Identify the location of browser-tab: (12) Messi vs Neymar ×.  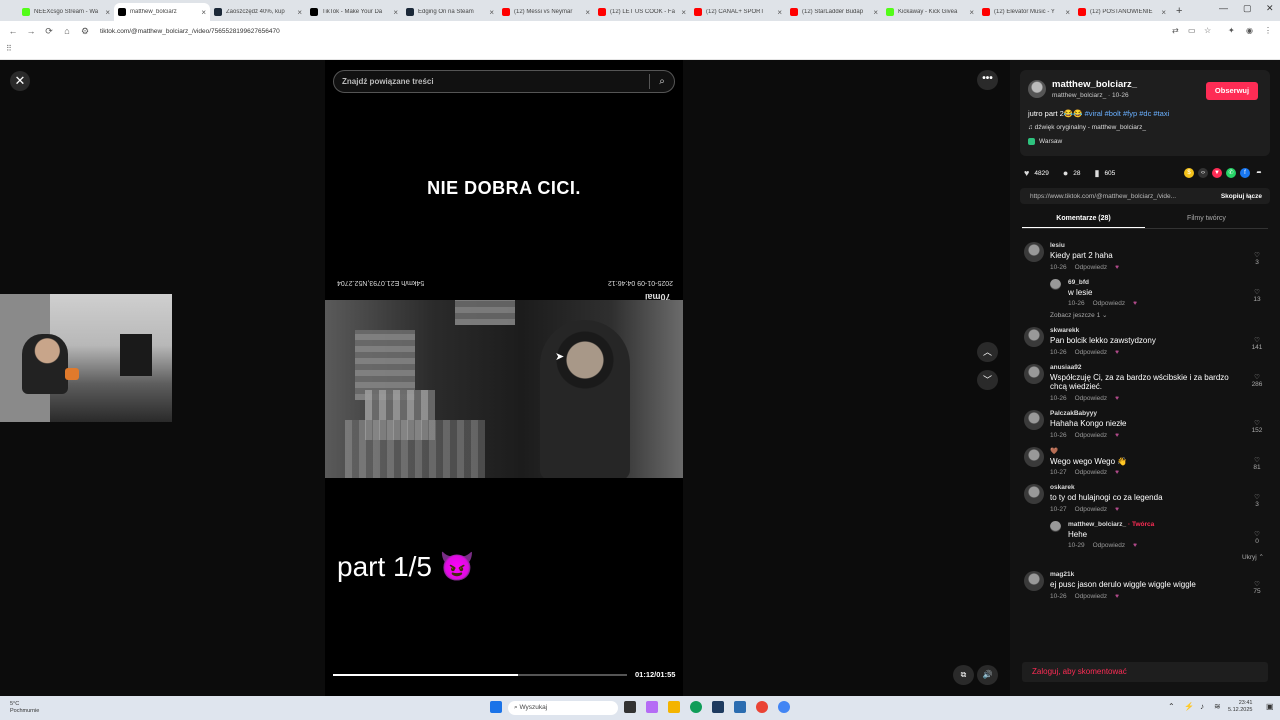
(546, 12).